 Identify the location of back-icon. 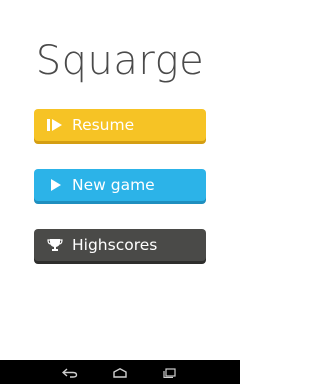
(69, 372).